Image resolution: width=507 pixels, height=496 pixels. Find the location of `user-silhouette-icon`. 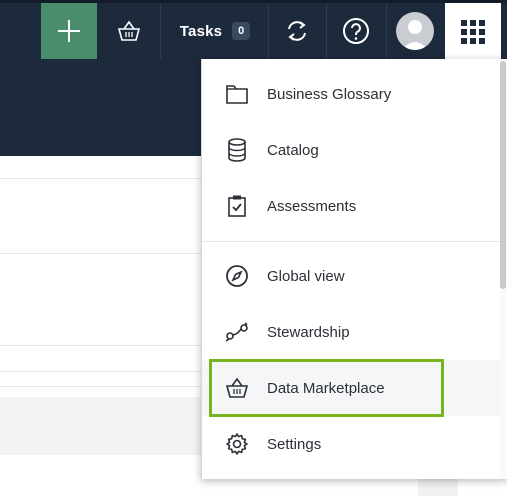

user-silhouette-icon is located at coordinates (415, 35).